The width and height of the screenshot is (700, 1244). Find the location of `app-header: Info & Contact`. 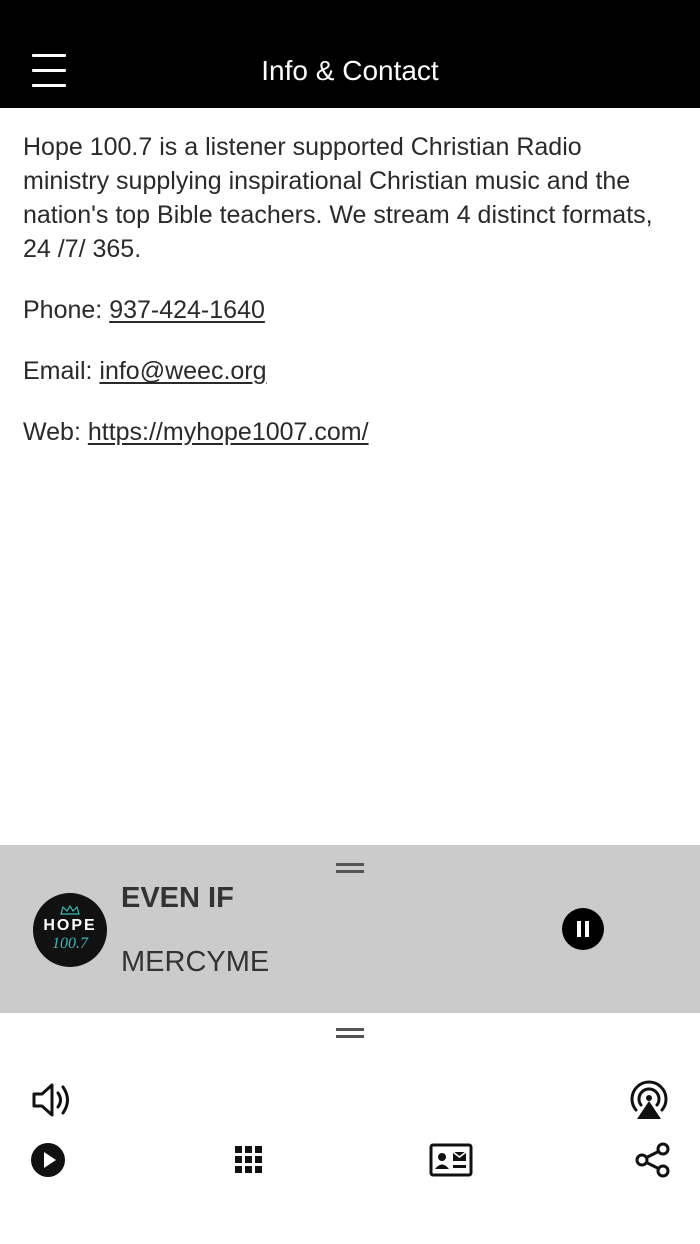

app-header: Info & Contact is located at coordinates (350, 54).